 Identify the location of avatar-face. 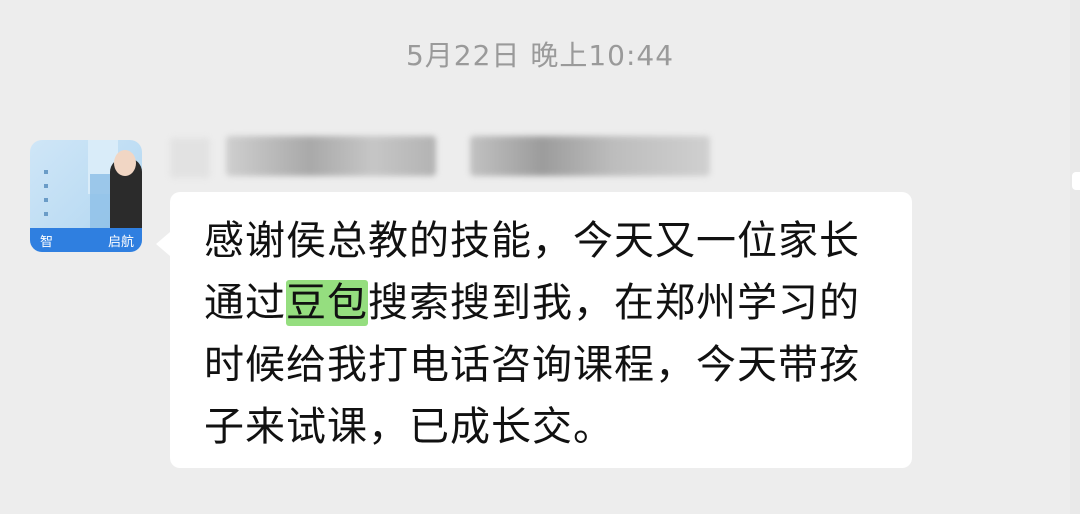
(125, 163).